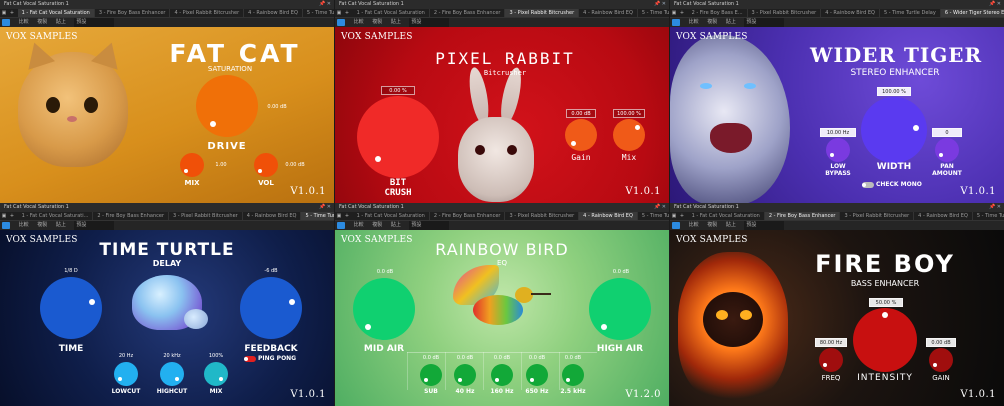 This screenshot has height=406, width=1004. What do you see at coordinates (431, 375) in the screenshot?
I see `band-sub-knob` at bounding box center [431, 375].